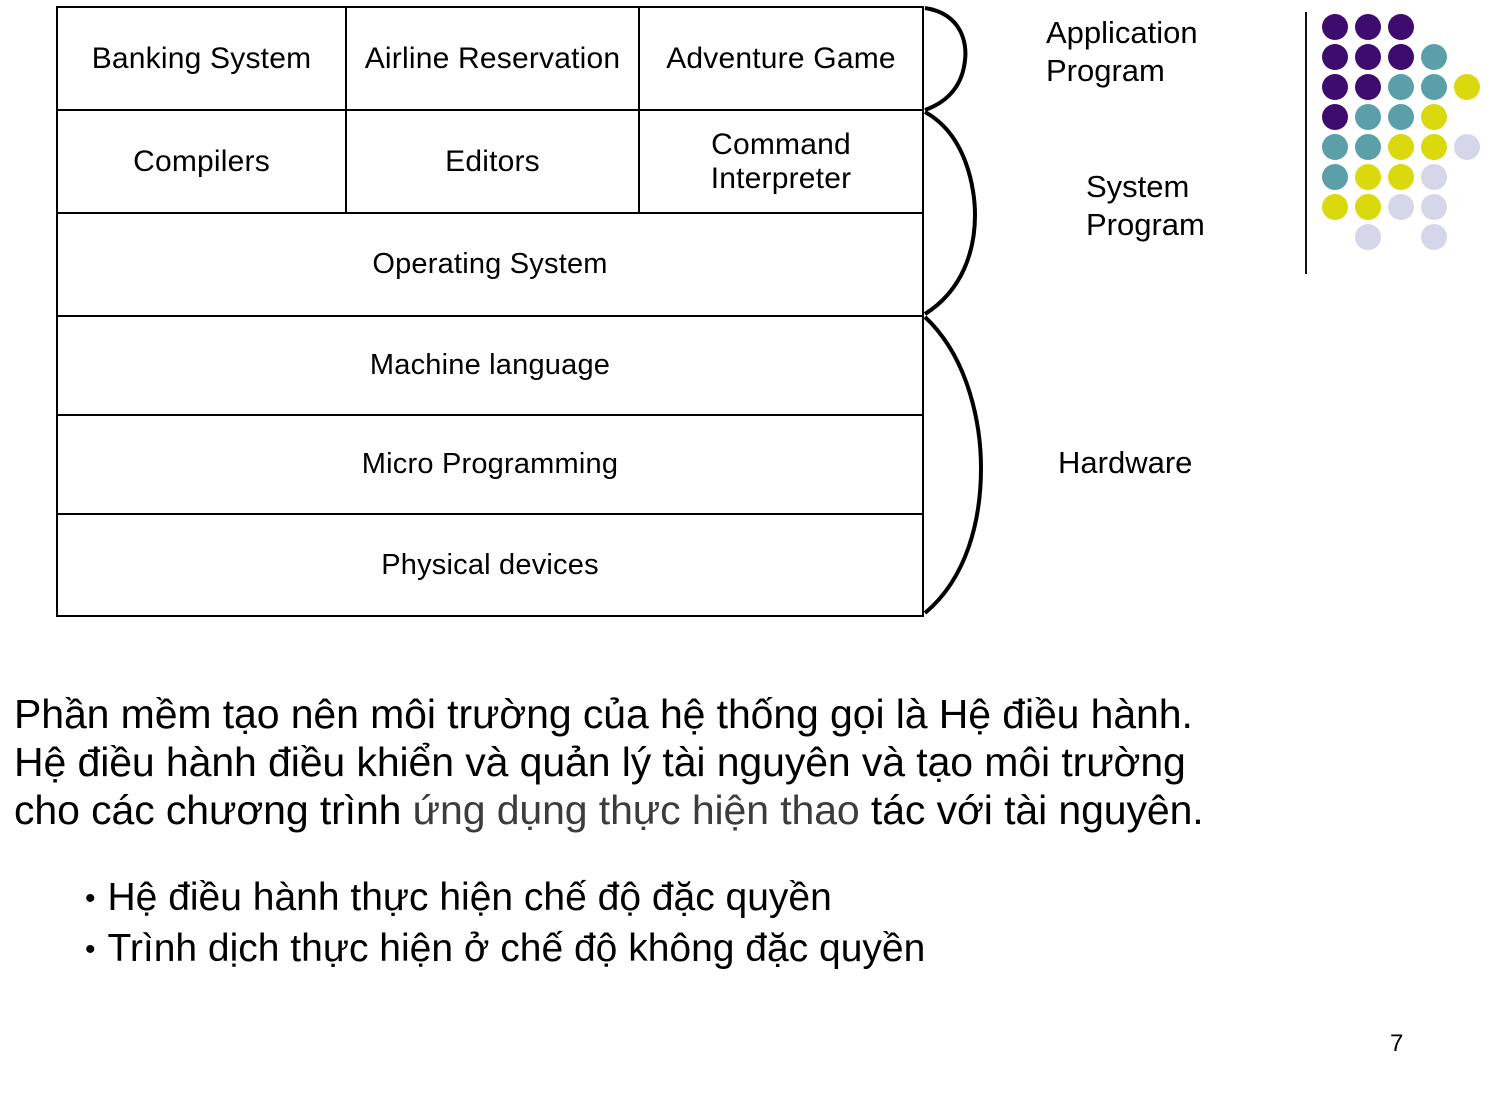 Image resolution: width=1495 pixels, height=1120 pixels. I want to click on grouping-braces, so click(953, 310).